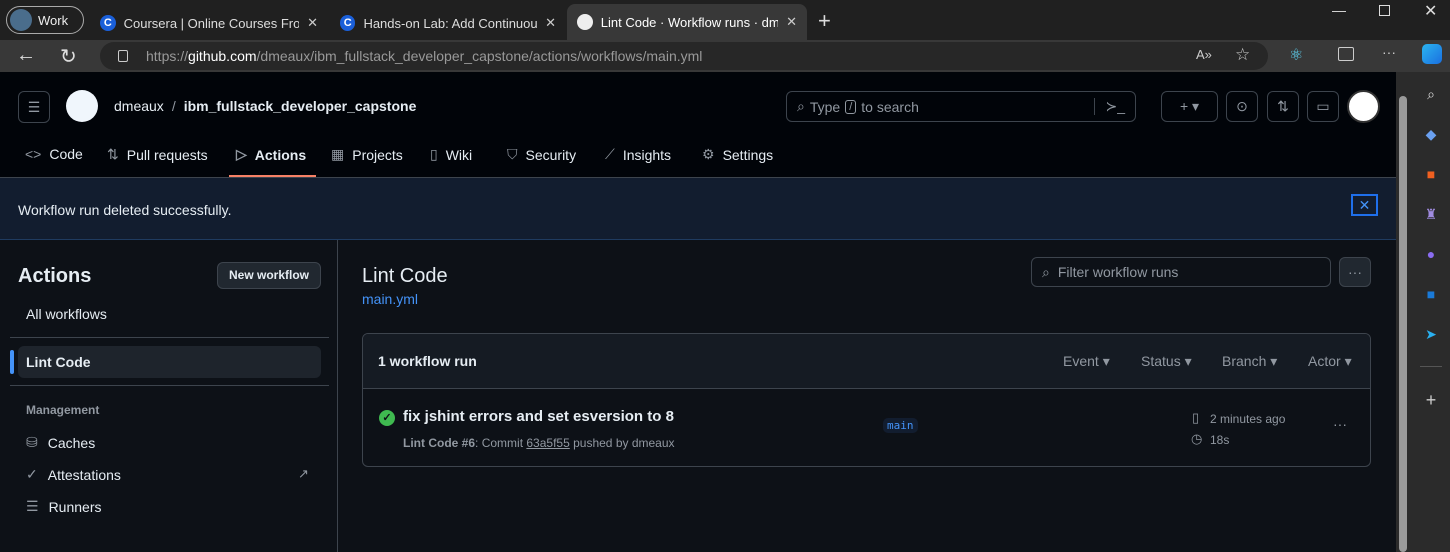 Image resolution: width=1450 pixels, height=552 pixels. What do you see at coordinates (167, 154) in the screenshot?
I see `nav-label: Pull requests` at bounding box center [167, 154].